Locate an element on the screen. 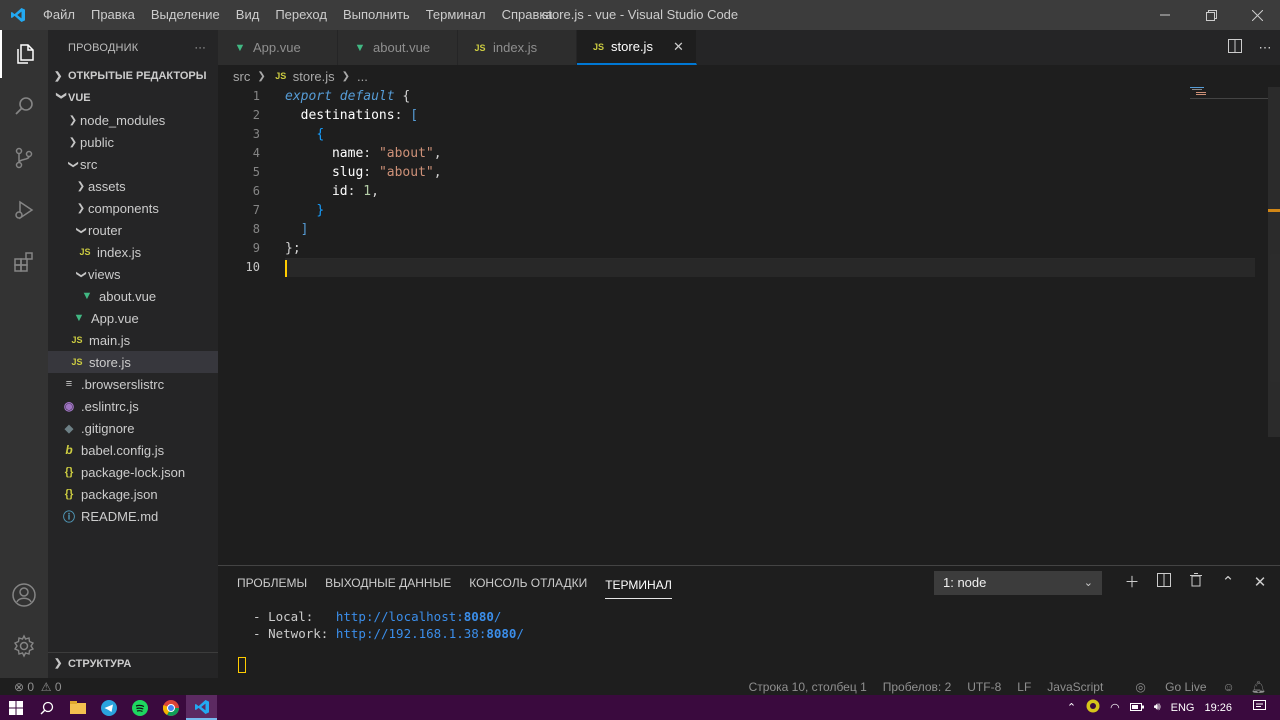  battery-icon is located at coordinates (1136, 708).